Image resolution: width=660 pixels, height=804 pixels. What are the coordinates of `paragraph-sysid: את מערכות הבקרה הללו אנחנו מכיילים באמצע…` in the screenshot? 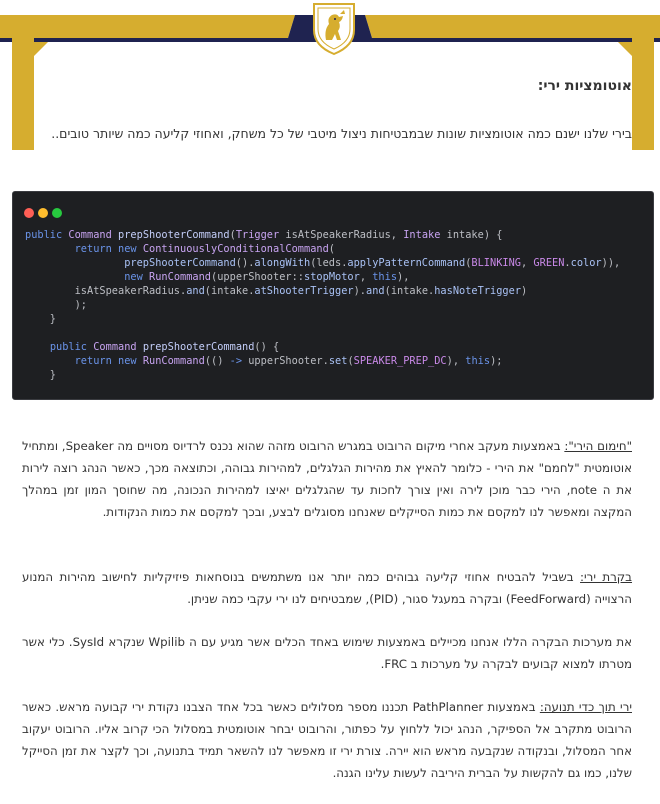 It's located at (327, 653).